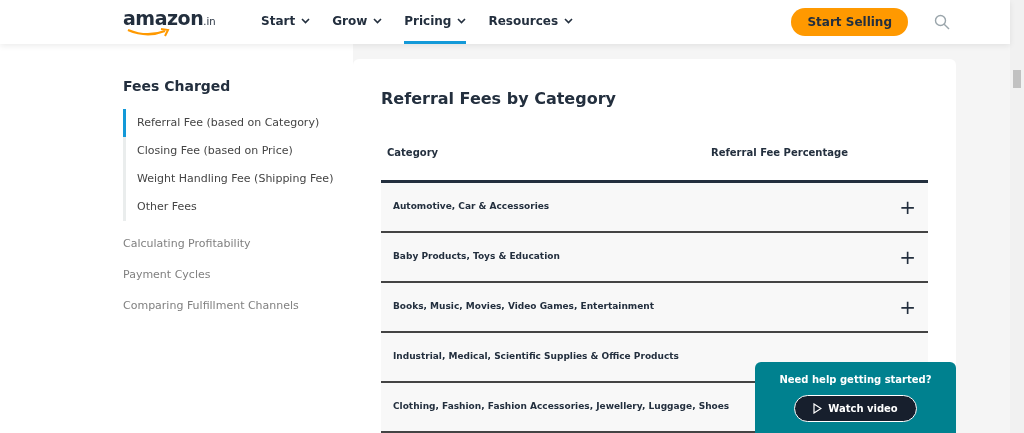 This screenshot has height=433, width=1024. Describe the element at coordinates (476, 257) in the screenshot. I see `category-label: Baby Products, Toys & Education` at that location.